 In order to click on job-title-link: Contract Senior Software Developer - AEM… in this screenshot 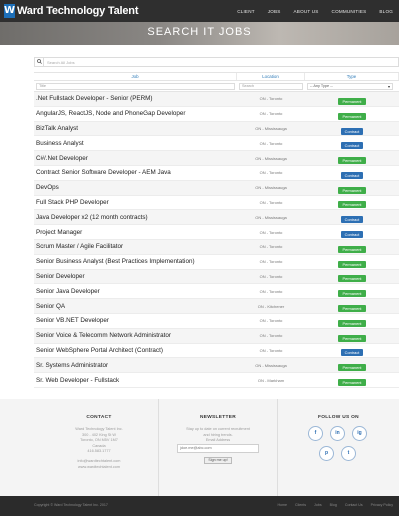, I will do `click(135, 172)`.